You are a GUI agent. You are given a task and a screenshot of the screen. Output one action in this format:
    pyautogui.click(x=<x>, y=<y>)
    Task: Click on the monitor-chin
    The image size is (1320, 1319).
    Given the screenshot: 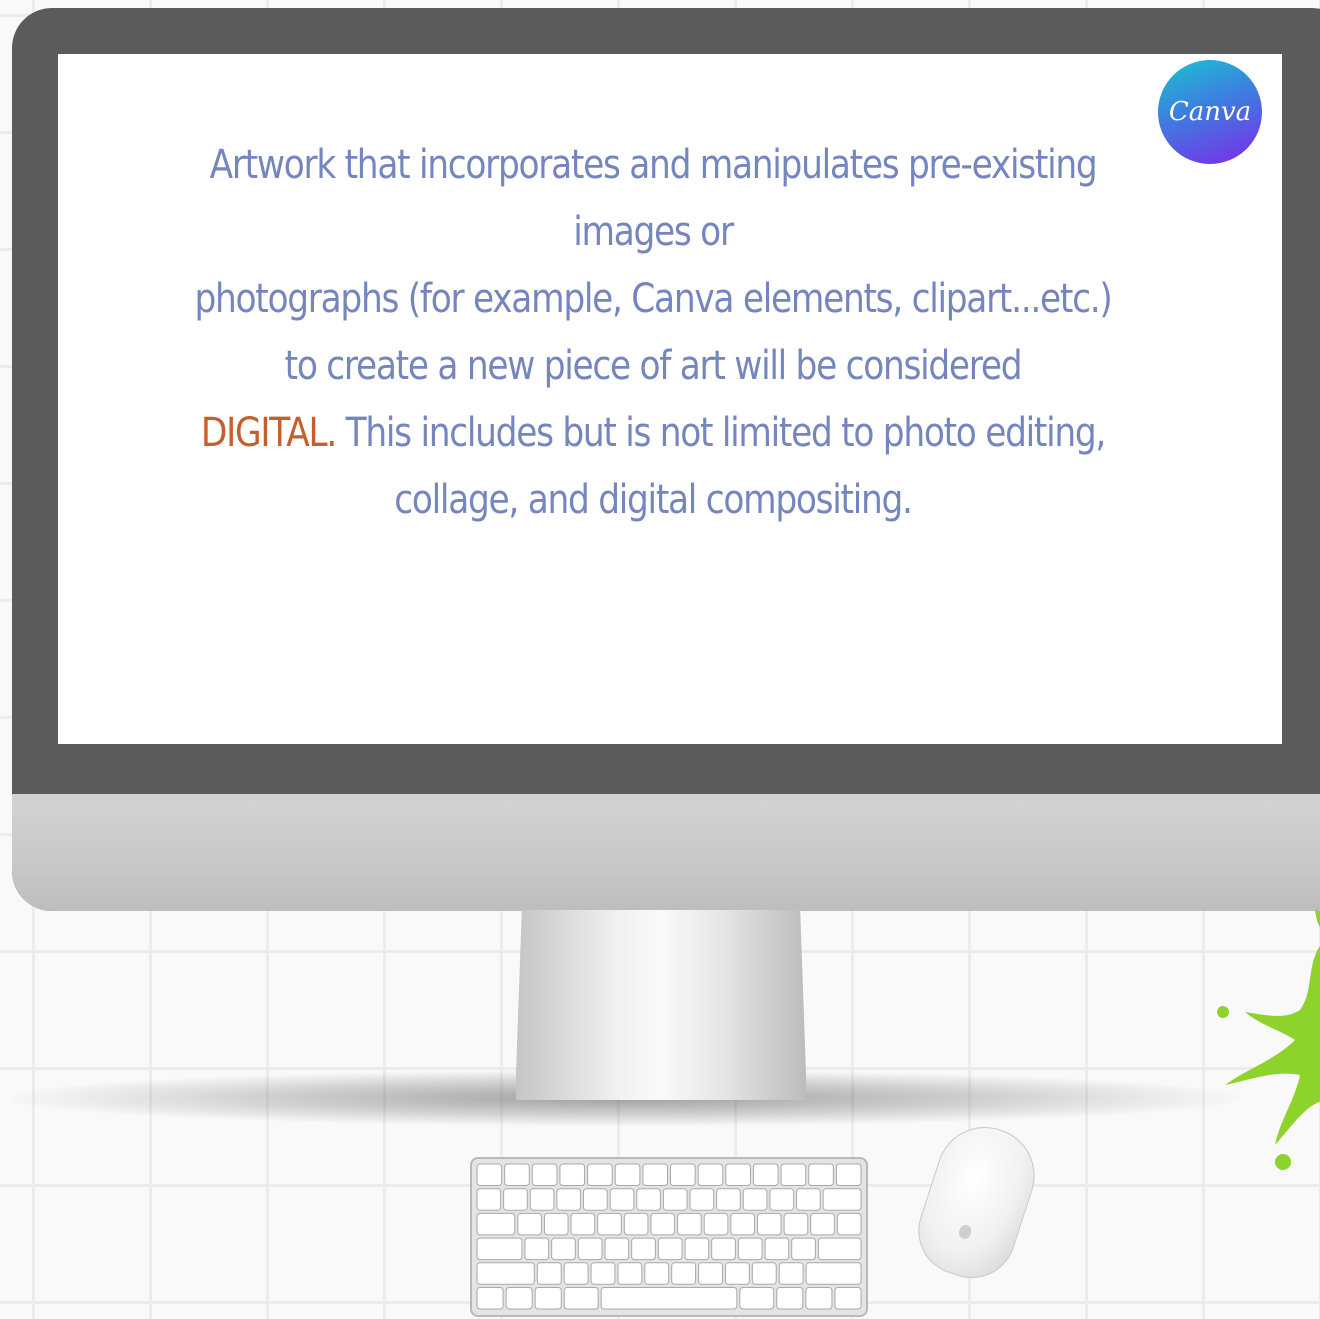 What is the action you would take?
    pyautogui.click(x=666, y=852)
    